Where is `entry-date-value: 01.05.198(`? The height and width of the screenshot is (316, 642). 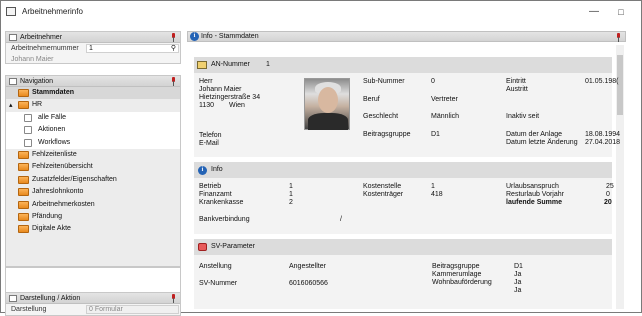 entry-date-value: 01.05.198( is located at coordinates (602, 81).